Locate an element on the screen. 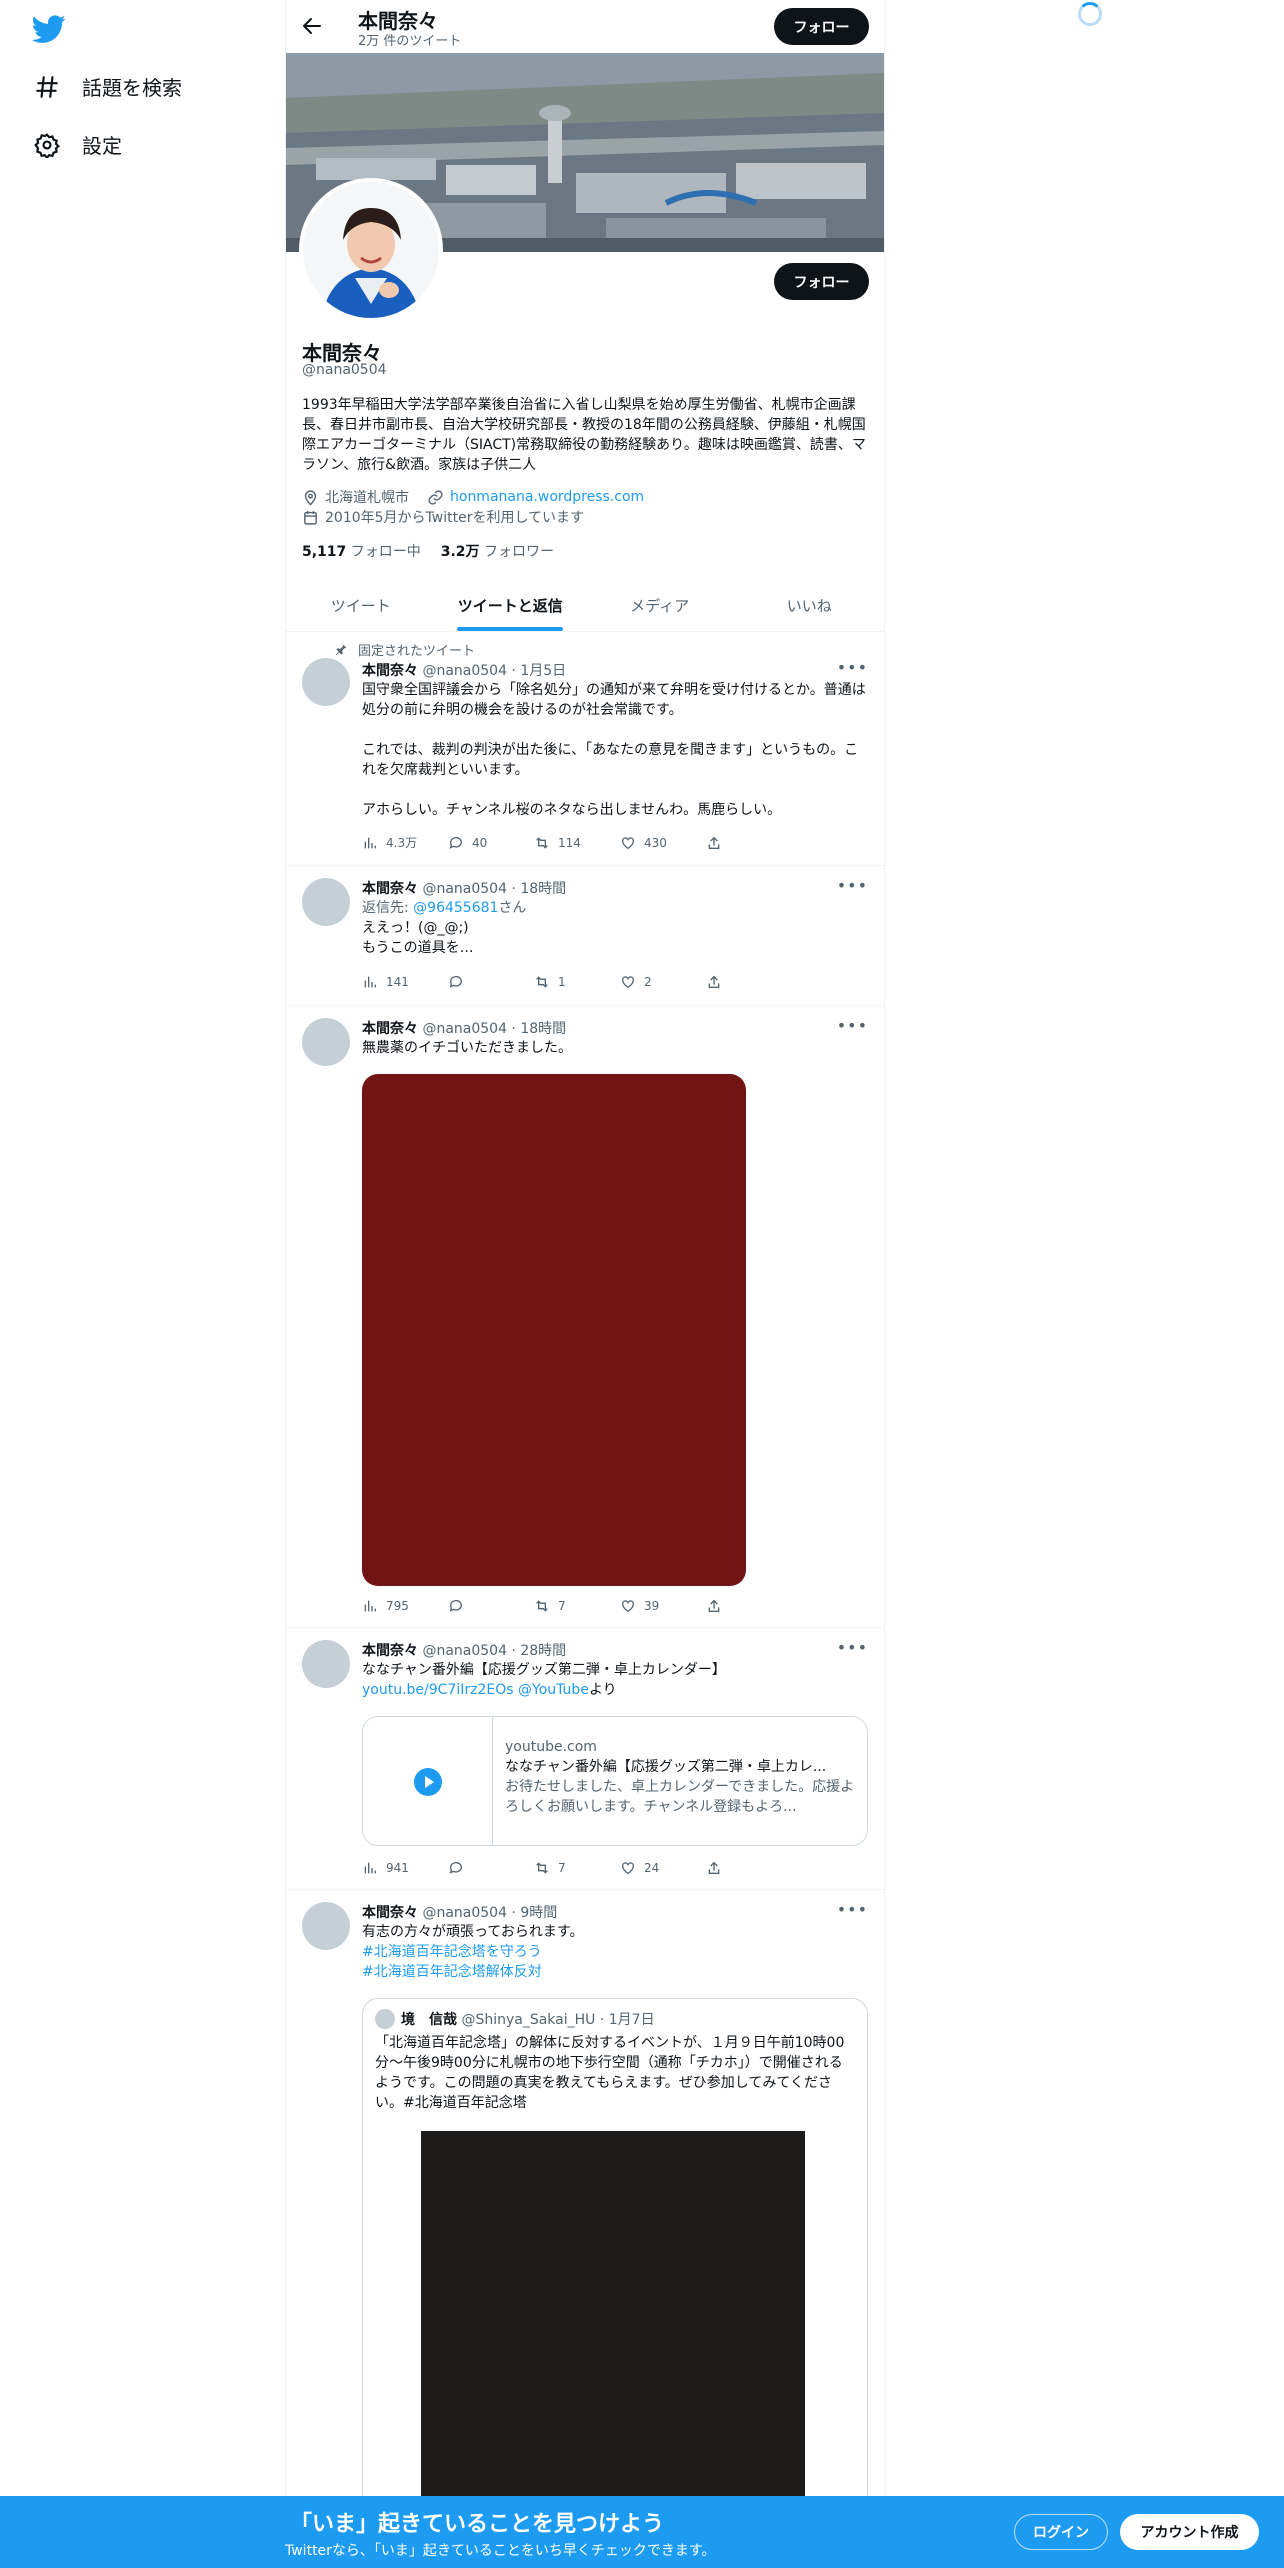 Image resolution: width=1284 pixels, height=2568 pixels. heart-icon is located at coordinates (628, 982).